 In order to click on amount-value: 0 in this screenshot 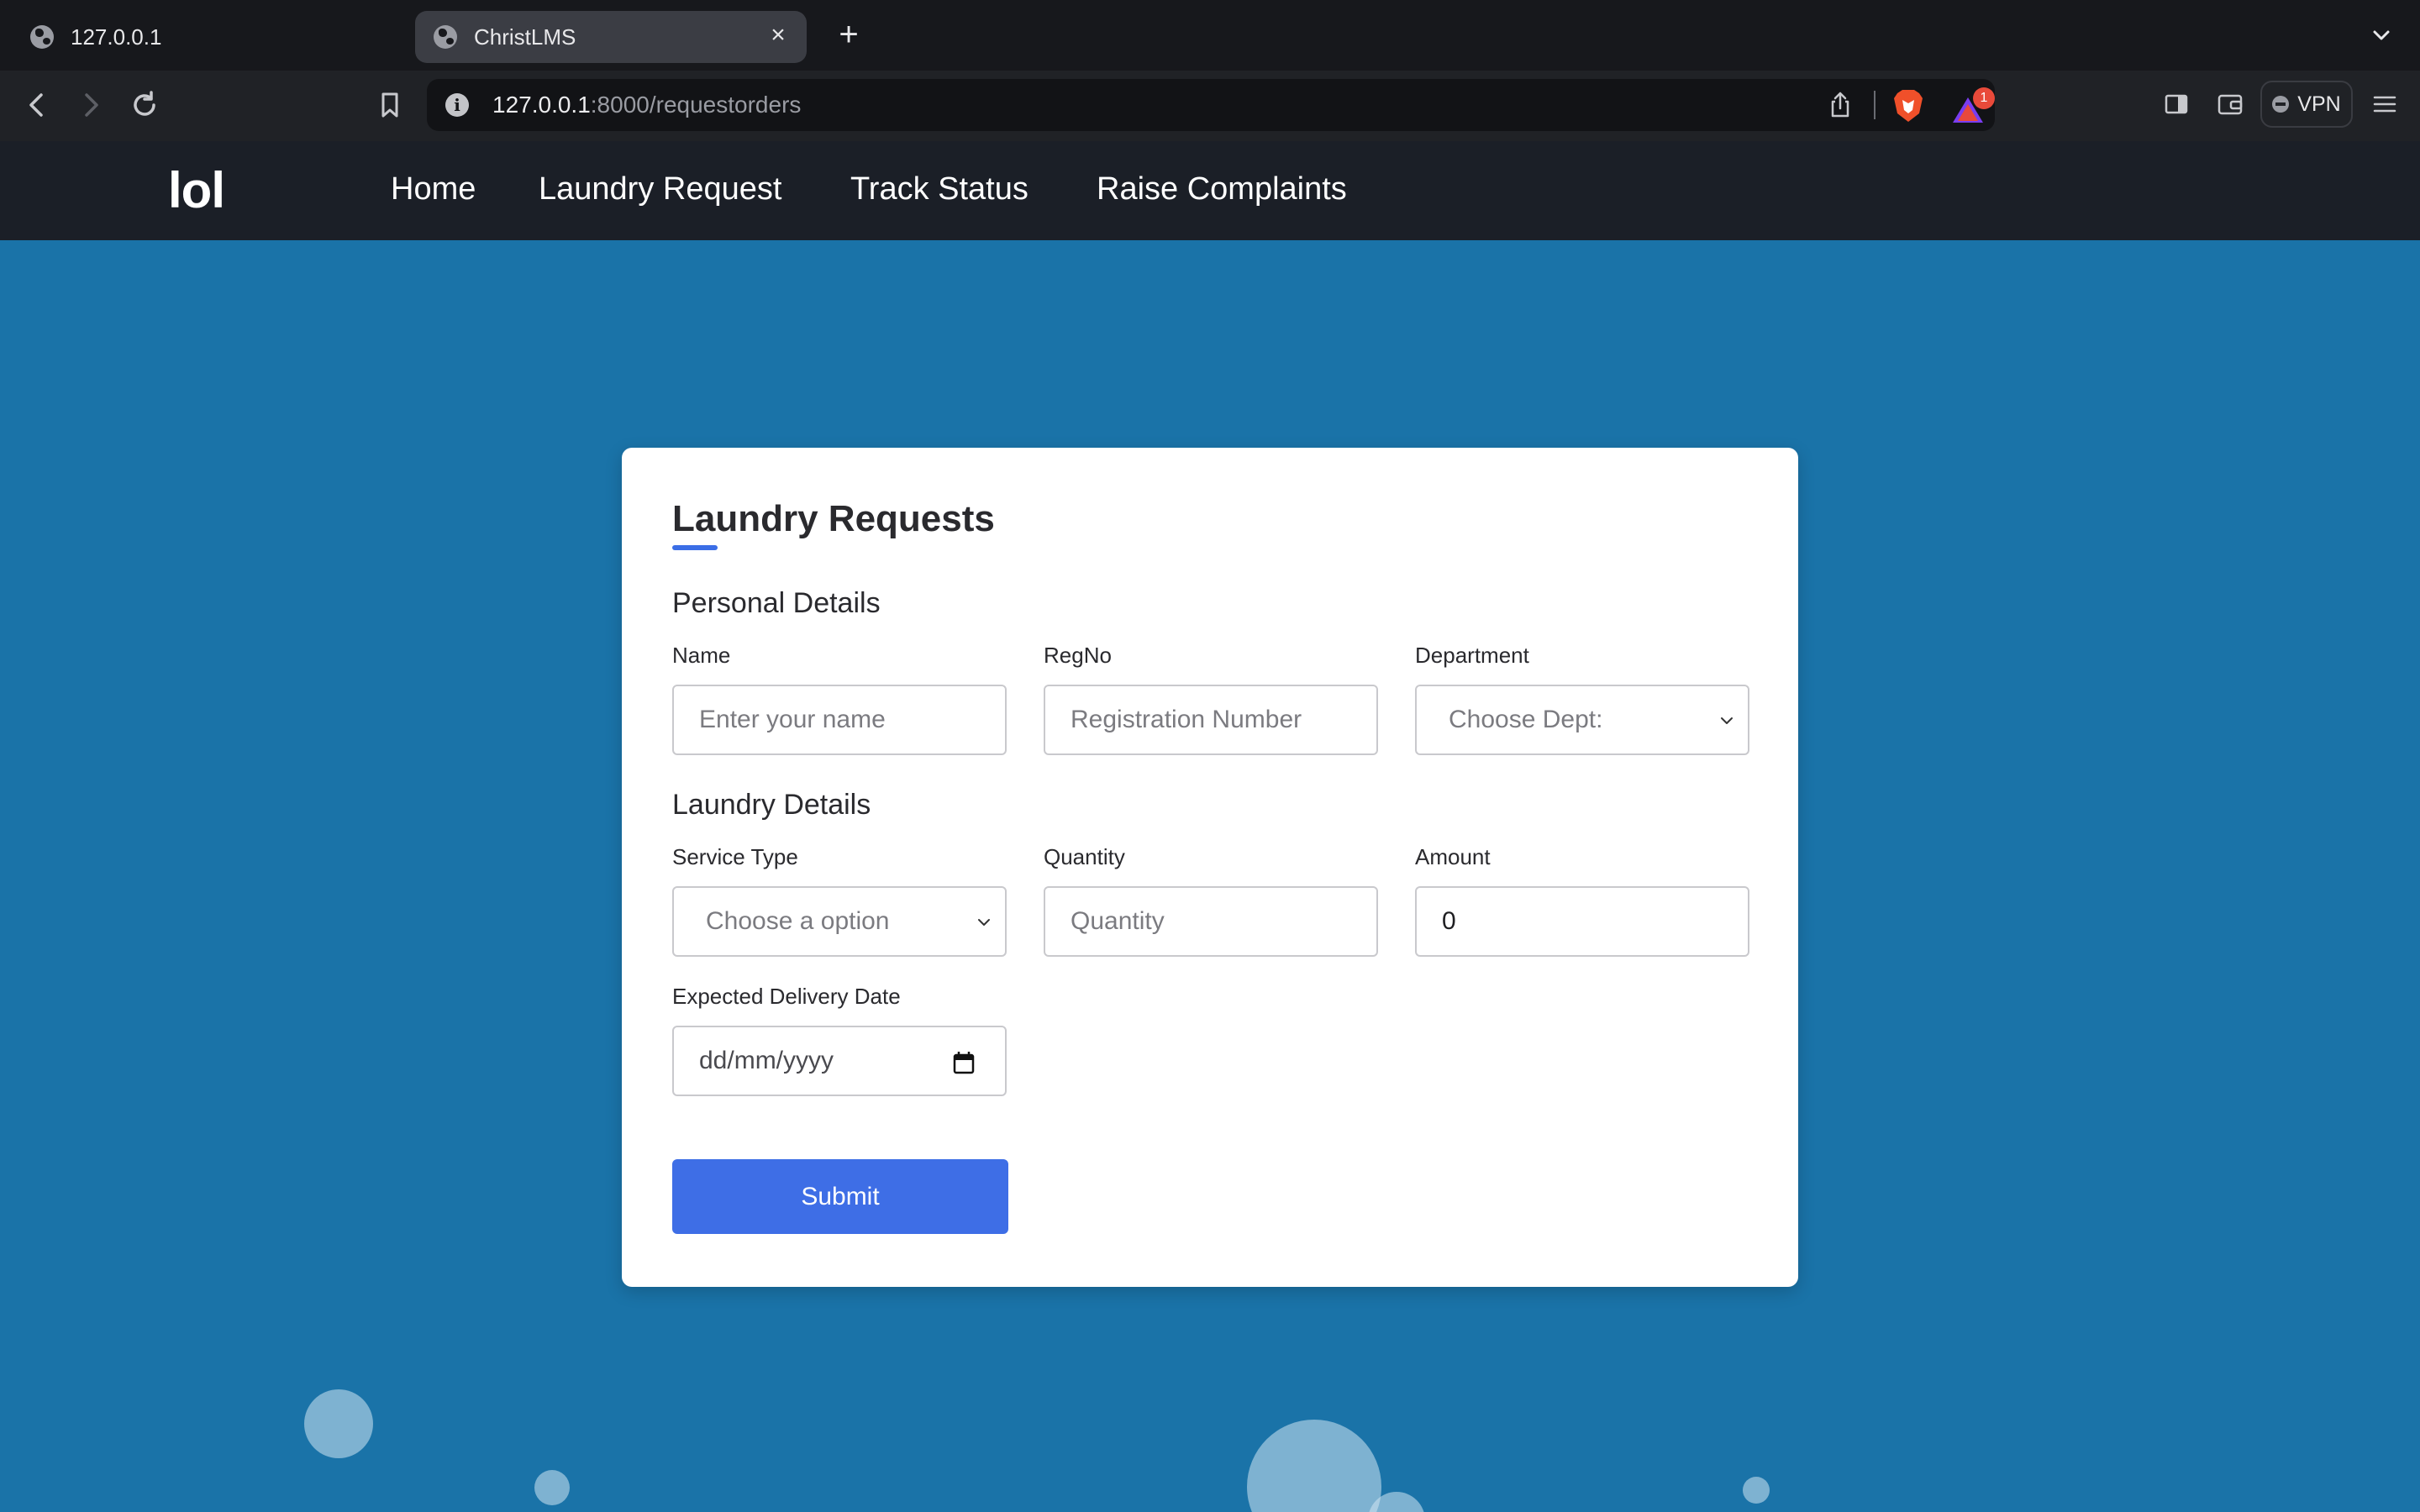, I will do `click(1449, 921)`.